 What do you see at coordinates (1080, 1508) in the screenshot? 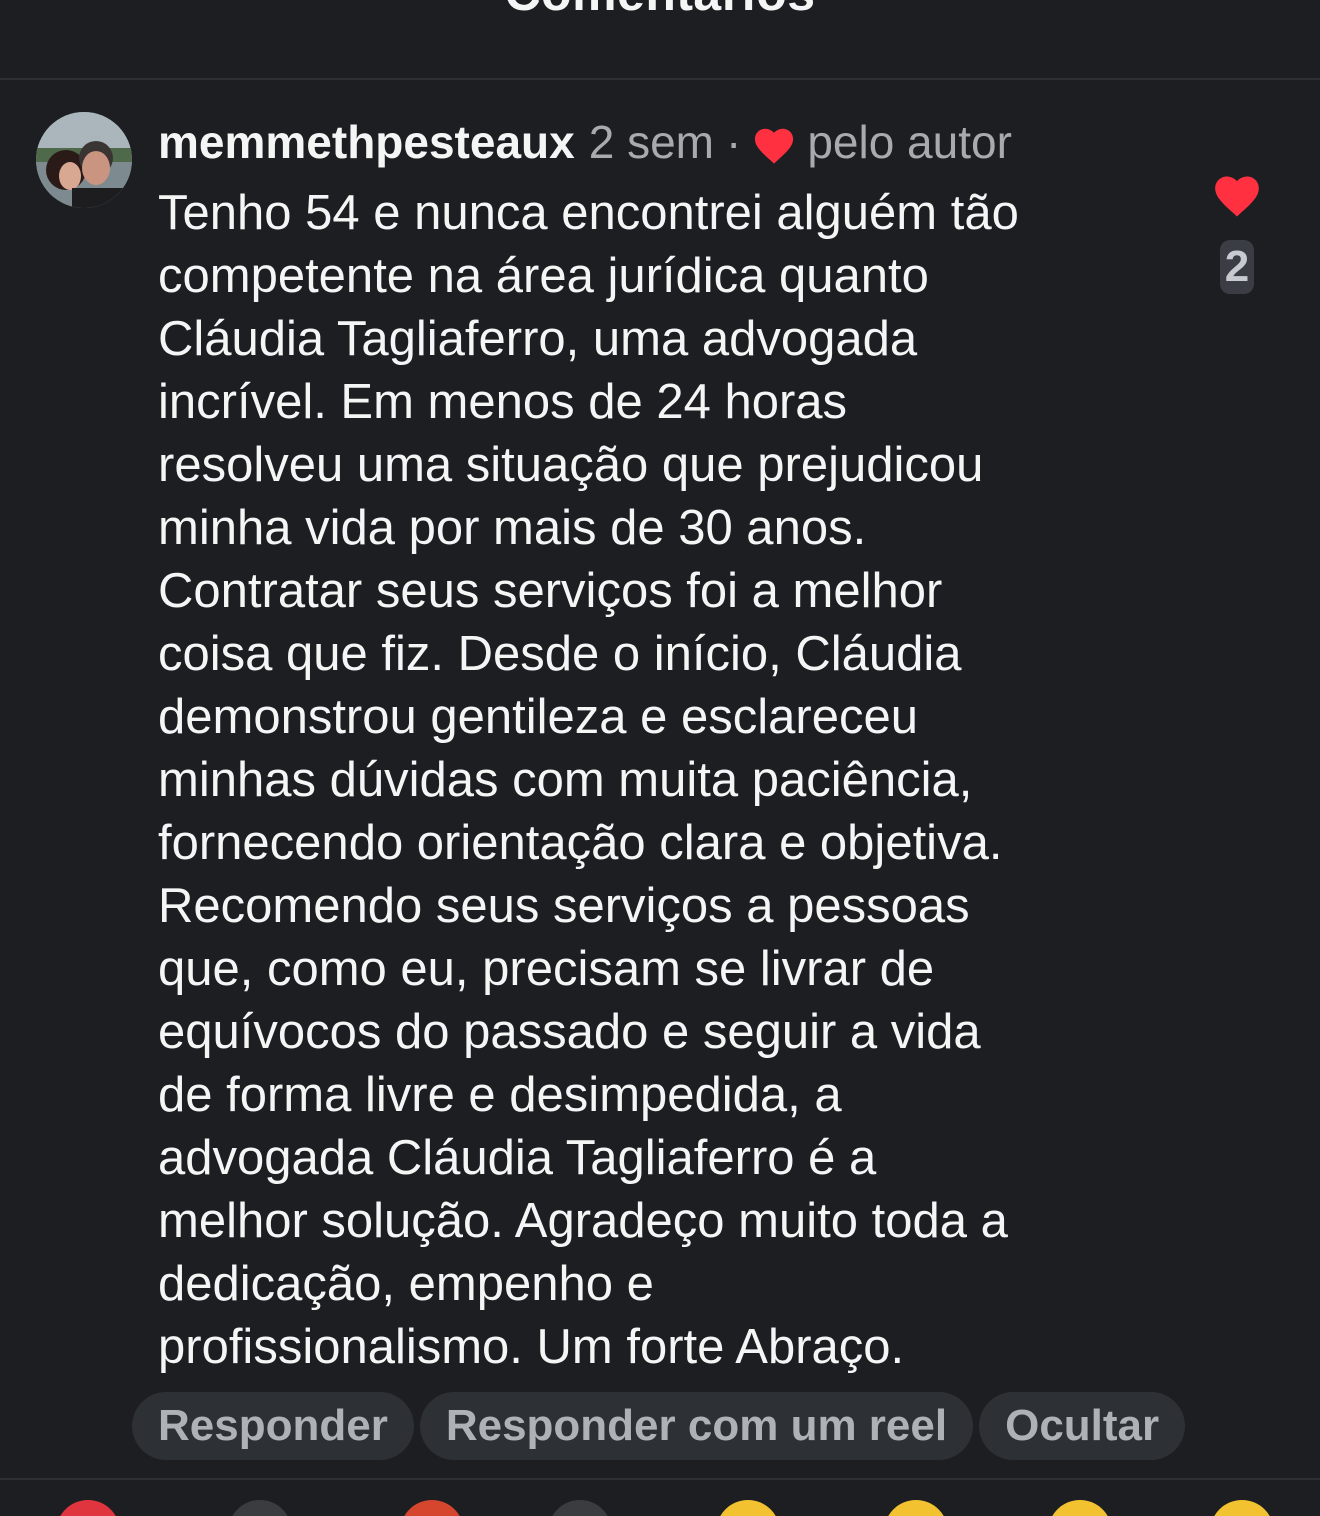
I see `emoji-surprised-icon` at bounding box center [1080, 1508].